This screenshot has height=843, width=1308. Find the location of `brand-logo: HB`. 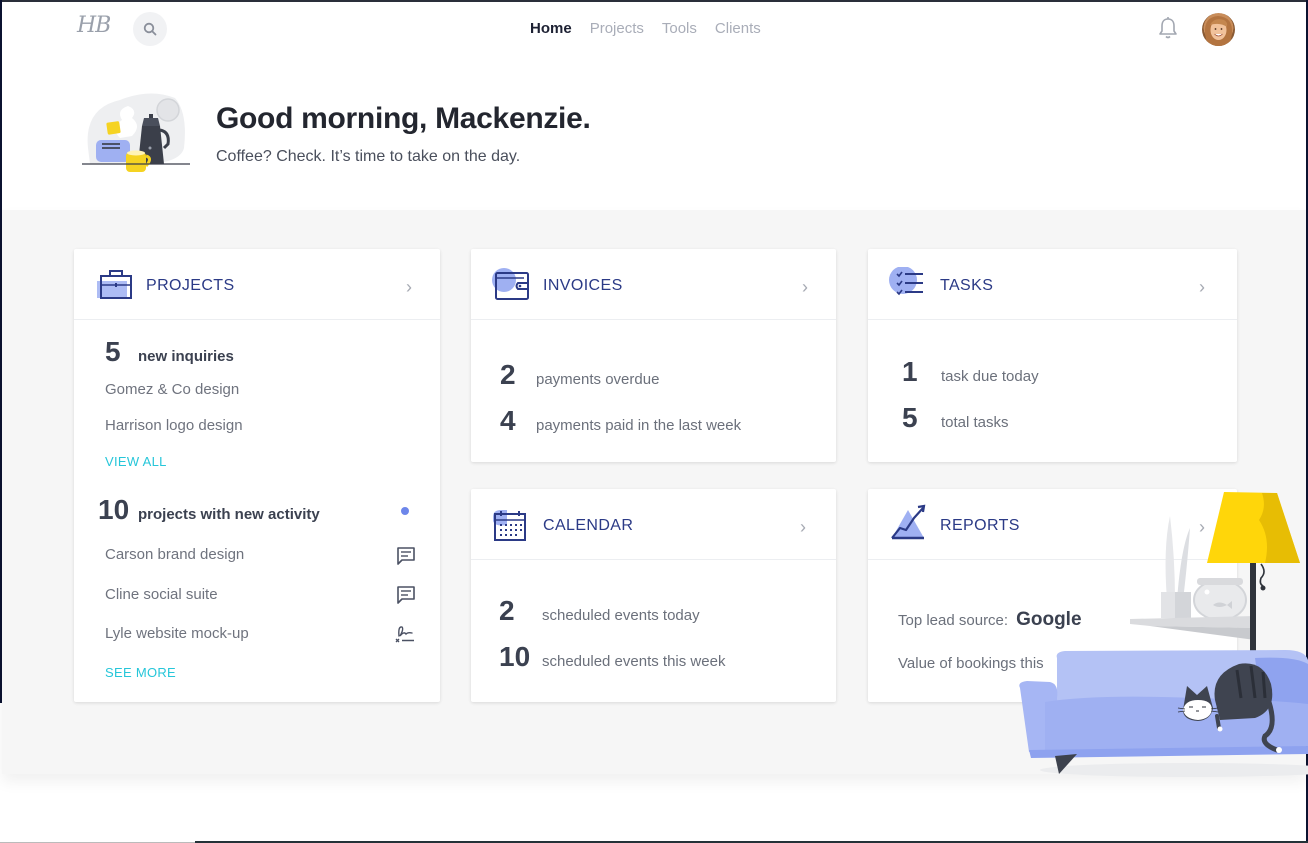

brand-logo: HB is located at coordinates (94, 25).